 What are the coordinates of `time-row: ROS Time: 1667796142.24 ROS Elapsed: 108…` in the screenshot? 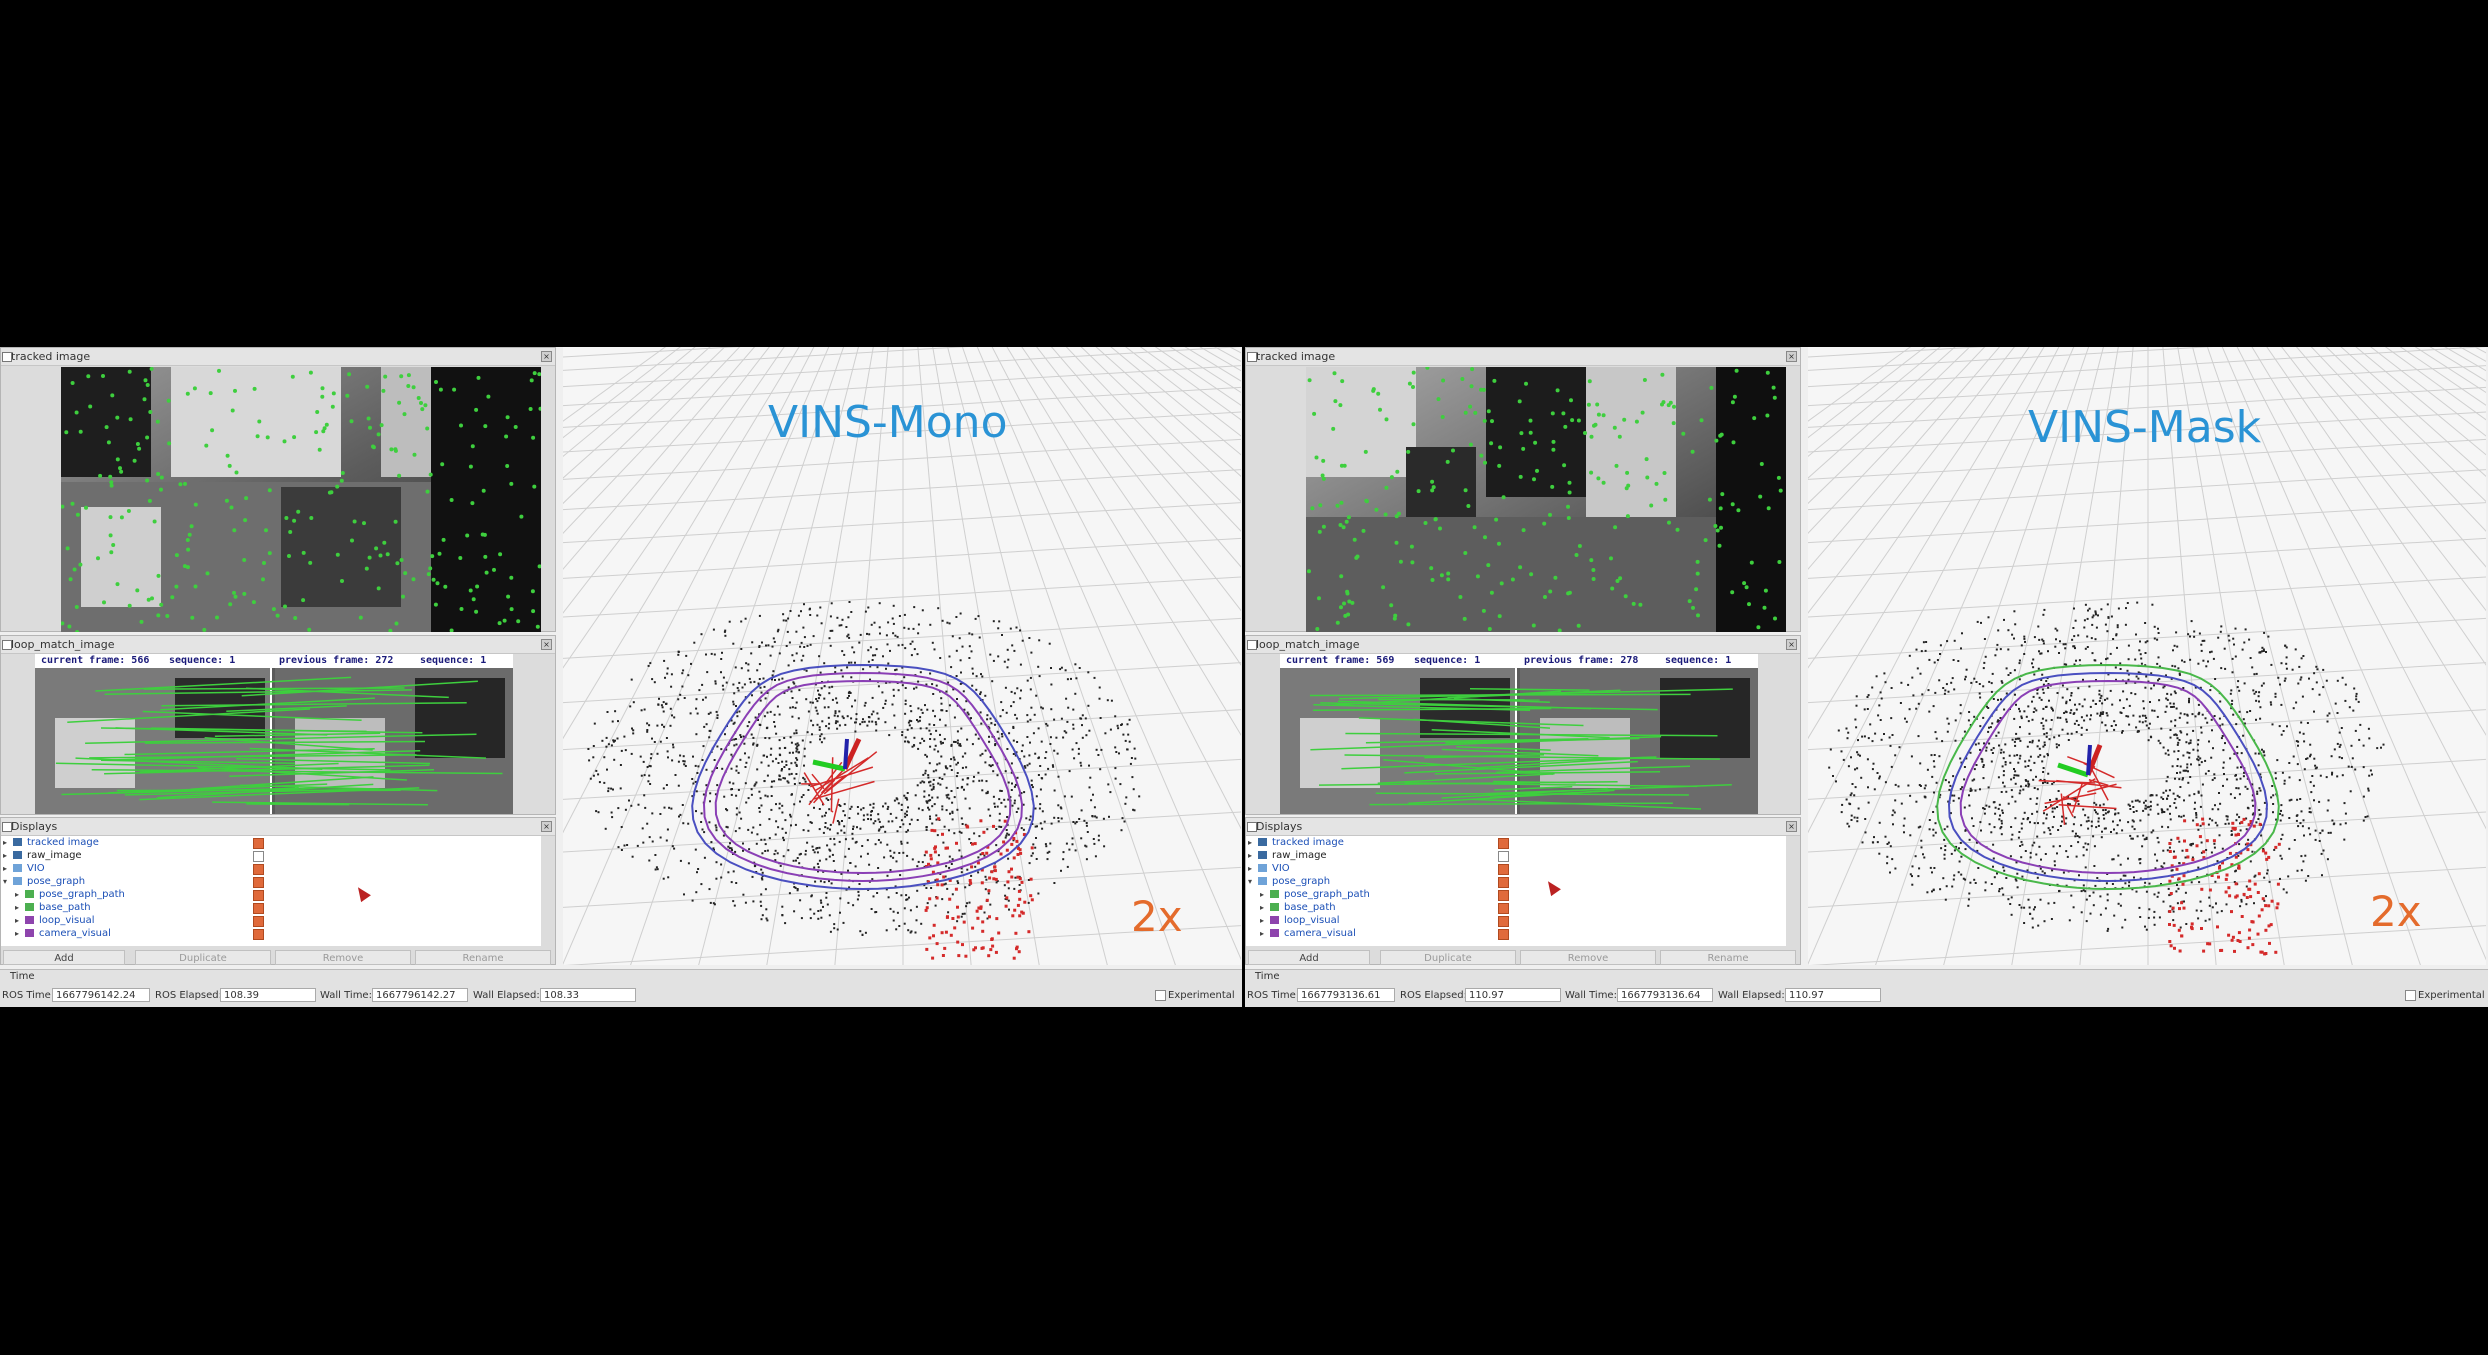 It's located at (621, 996).